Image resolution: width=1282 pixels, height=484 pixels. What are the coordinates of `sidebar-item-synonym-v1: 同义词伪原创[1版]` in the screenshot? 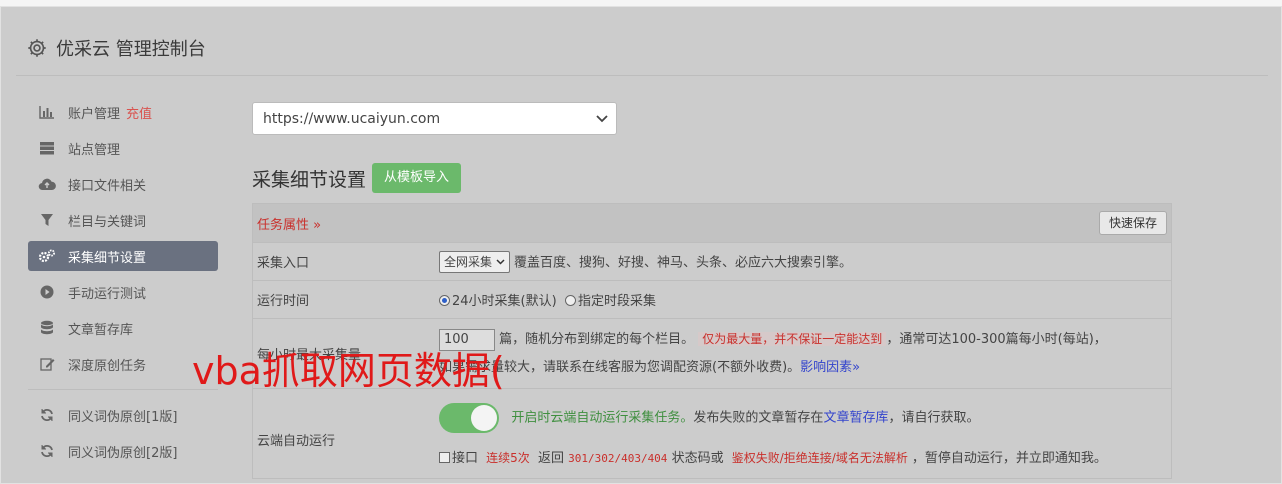 It's located at (123, 415).